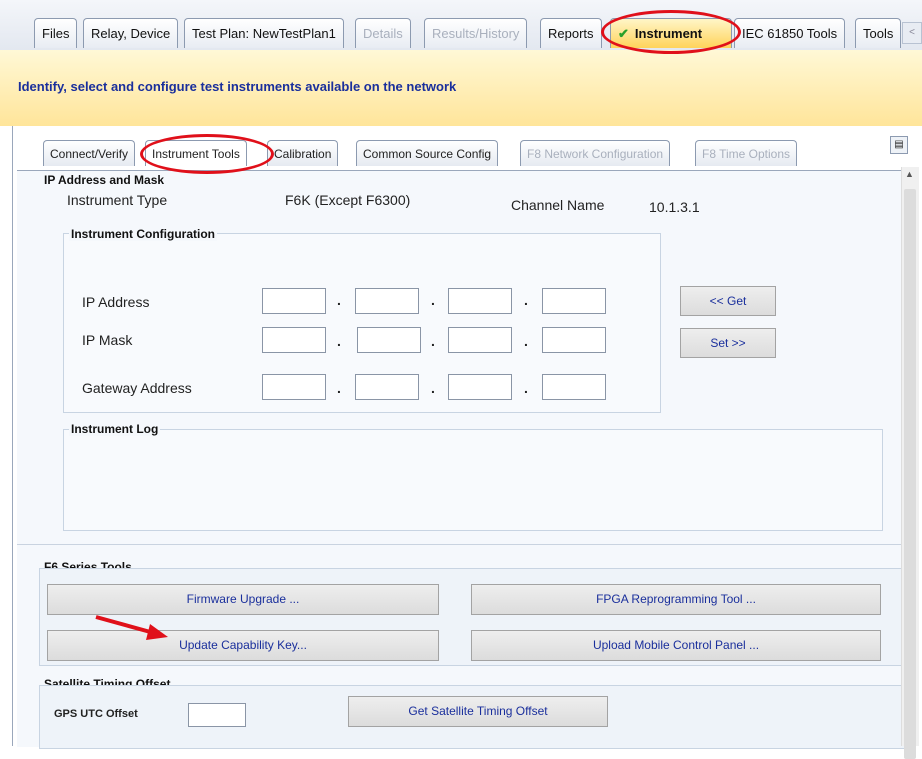 The image size is (922, 759). Describe the element at coordinates (131, 627) in the screenshot. I see `red-arrow-icon` at that location.